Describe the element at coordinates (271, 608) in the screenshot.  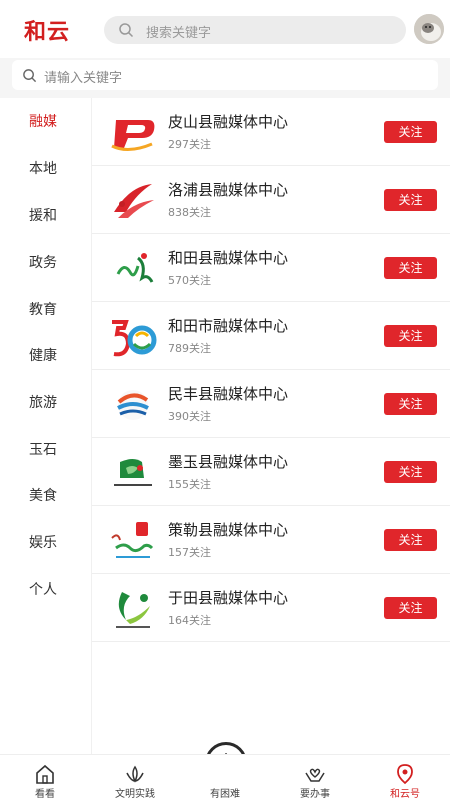
I see `list-item: 于田县融媒体中心 164关注 关注` at that location.